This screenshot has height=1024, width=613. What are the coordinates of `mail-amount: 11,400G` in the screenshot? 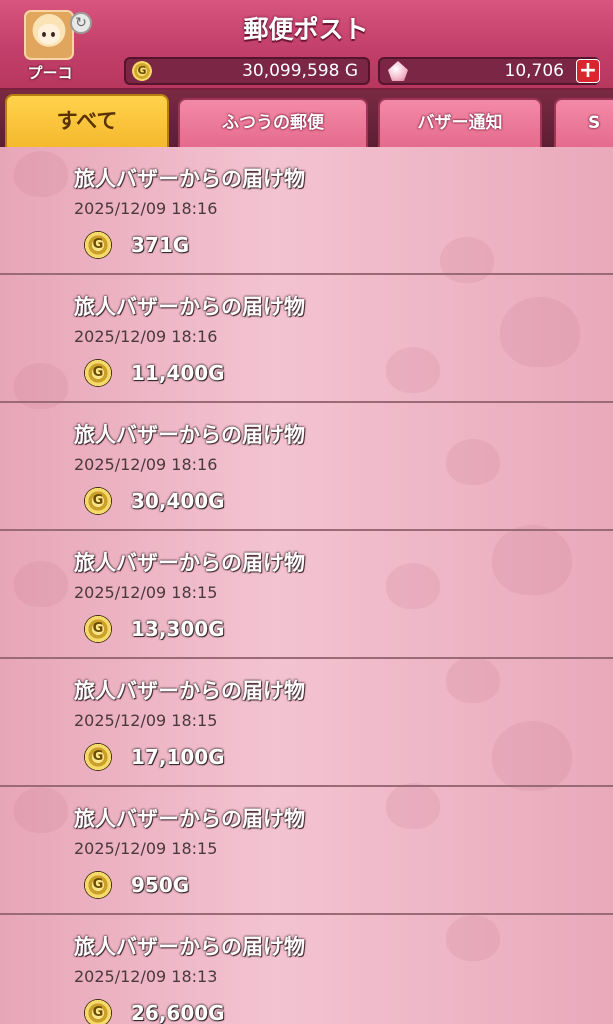 It's located at (178, 373).